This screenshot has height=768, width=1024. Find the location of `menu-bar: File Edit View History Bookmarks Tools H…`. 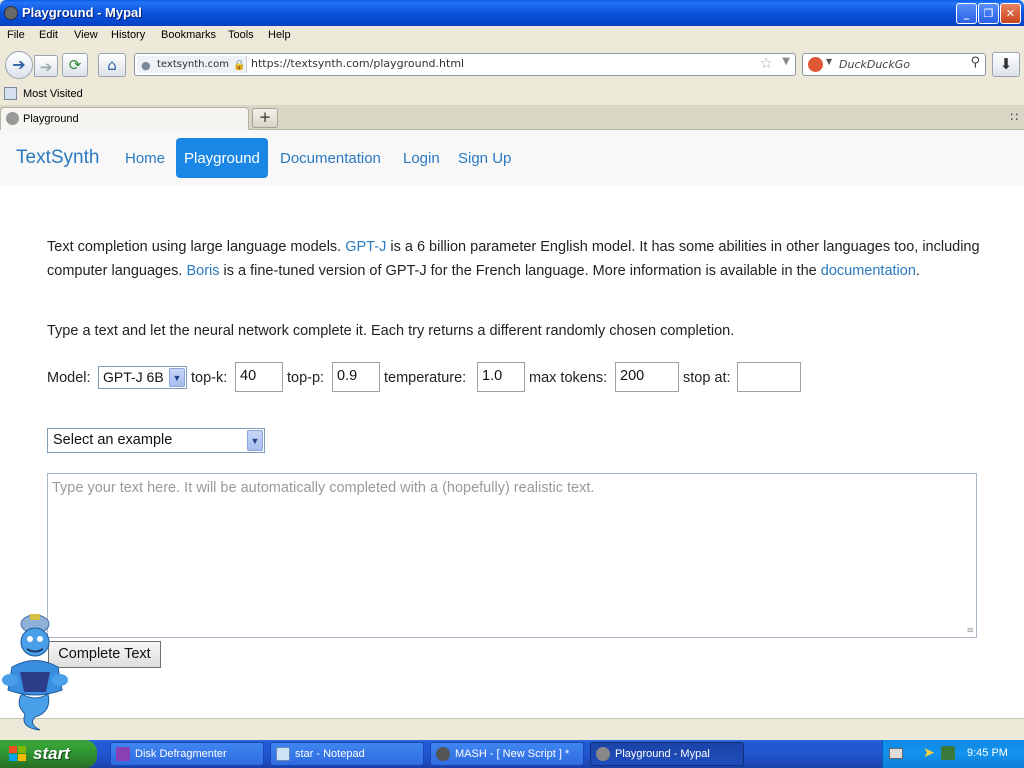

menu-bar: File Edit View History Bookmarks Tools H… is located at coordinates (512, 36).